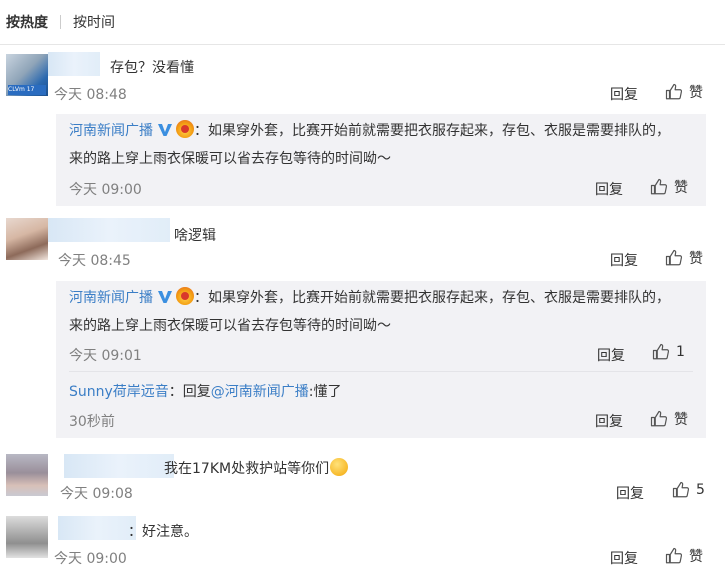  I want to click on avatar-badge-text: CLVm 17, so click(27, 90).